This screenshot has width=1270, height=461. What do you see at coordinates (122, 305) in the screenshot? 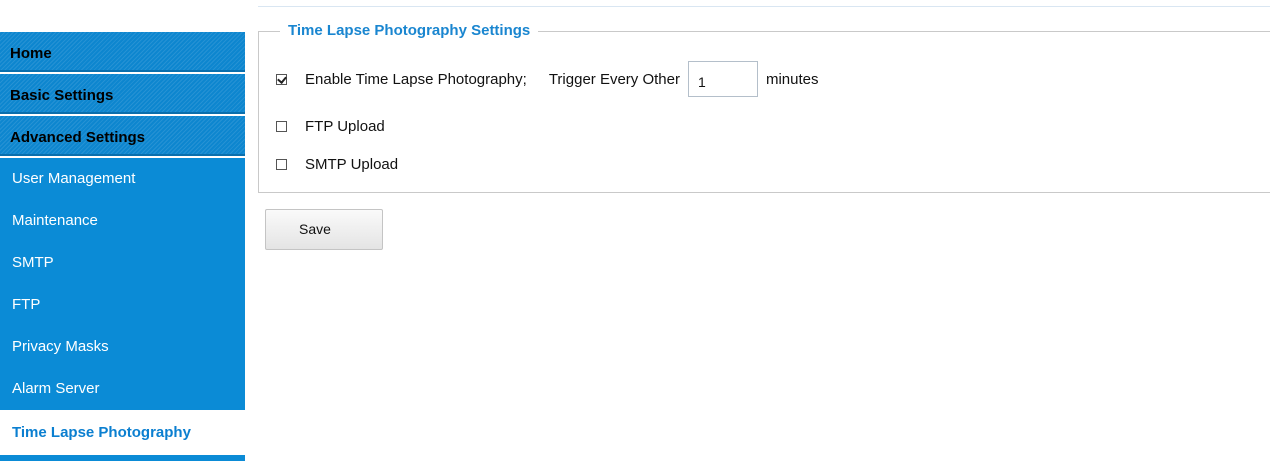
I see `sidebar-item-ftp: FTP` at bounding box center [122, 305].